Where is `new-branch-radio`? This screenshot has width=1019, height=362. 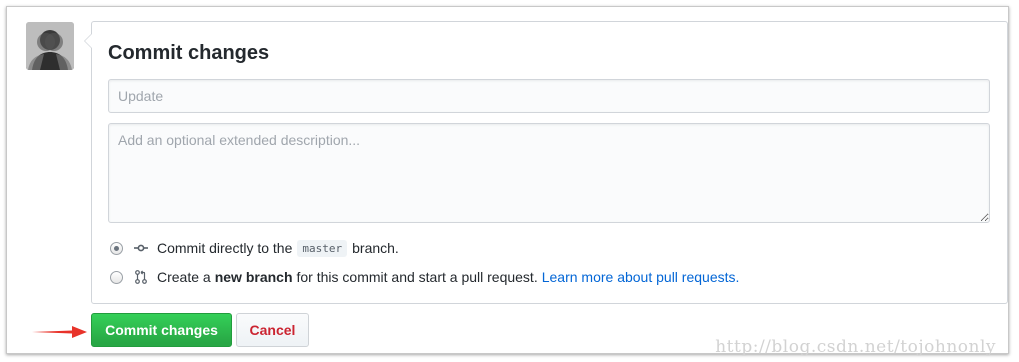 new-branch-radio is located at coordinates (116, 277).